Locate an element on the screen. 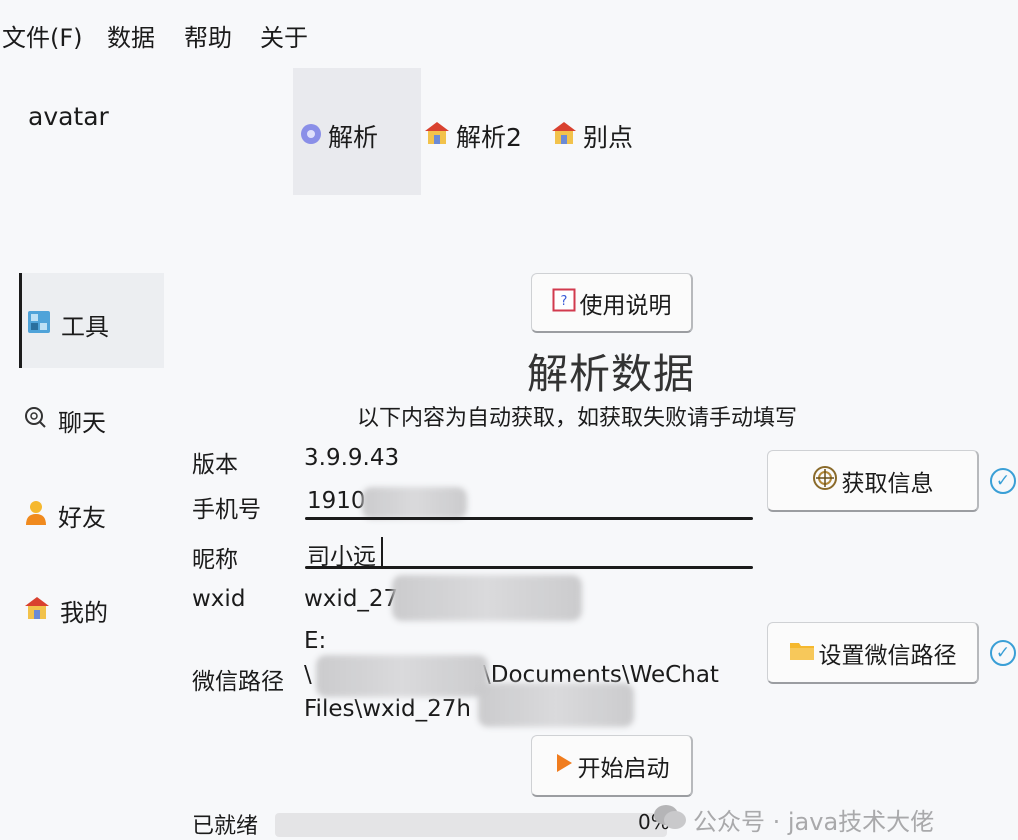 The width and height of the screenshot is (1018, 840). version-value: 3.9.9.43 is located at coordinates (352, 458).